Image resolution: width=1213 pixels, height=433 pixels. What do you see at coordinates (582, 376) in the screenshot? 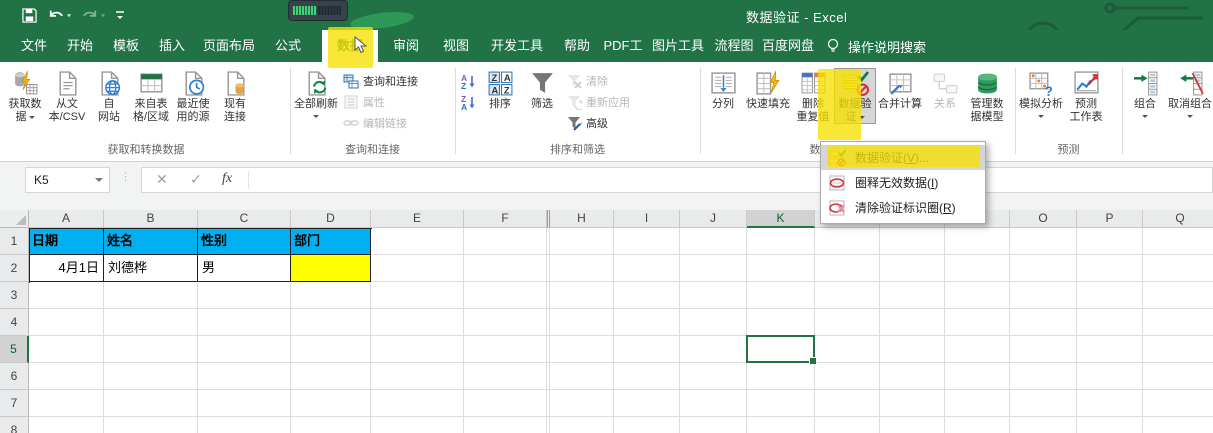
I see `cell-H6` at bounding box center [582, 376].